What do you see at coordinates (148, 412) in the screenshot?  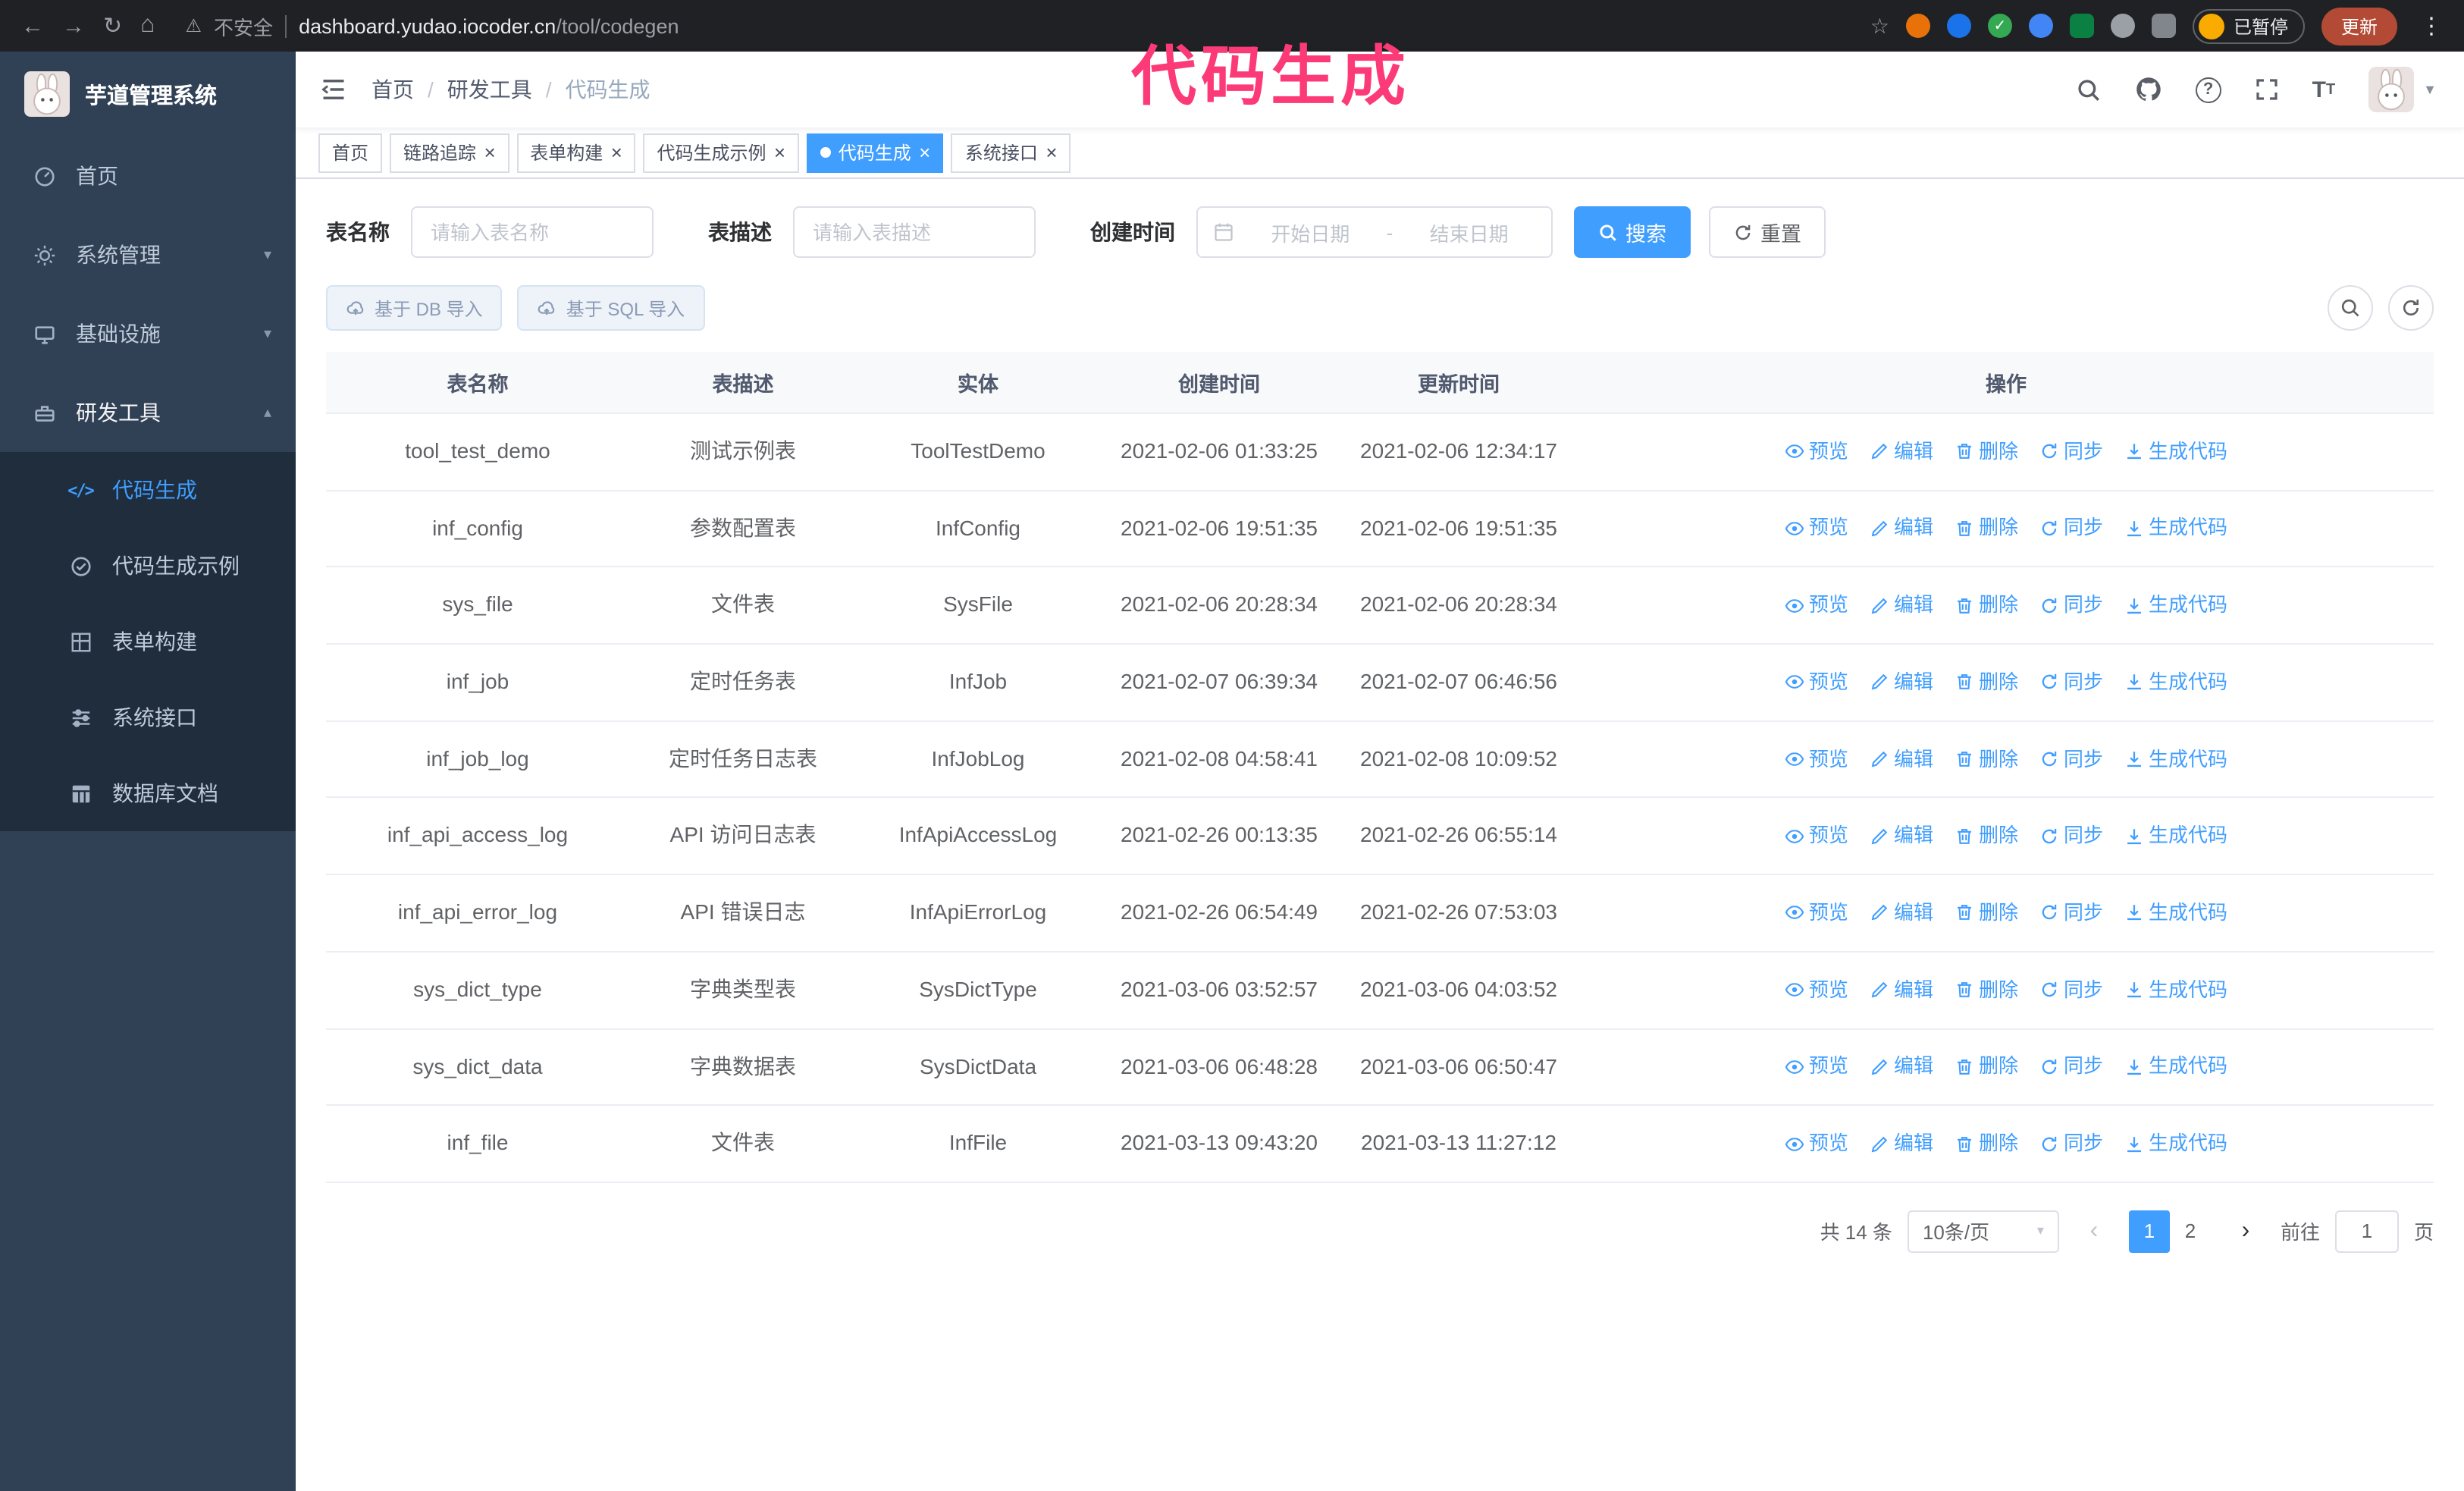 I see `sidebar-item-dev-tools: 研发工具 ▴` at bounding box center [148, 412].